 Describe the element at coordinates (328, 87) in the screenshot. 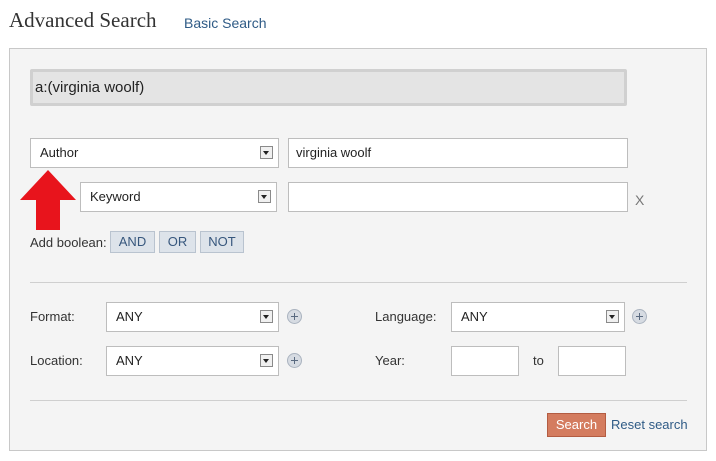

I see `query-display: a:(virginia woolf)` at that location.